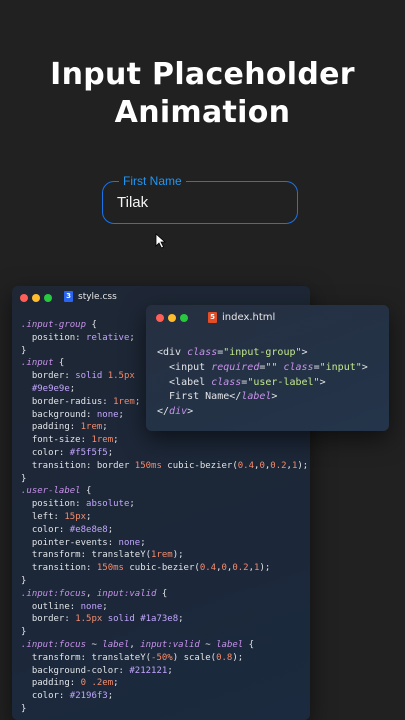 The image size is (405, 720). I want to click on html-file-name: index.html, so click(249, 317).